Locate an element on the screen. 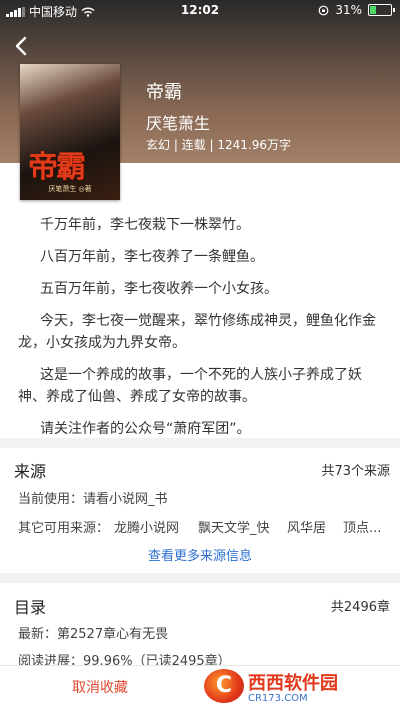 Image resolution: width=400 pixels, height=710 pixels. source-item: 风华居 is located at coordinates (306, 526).